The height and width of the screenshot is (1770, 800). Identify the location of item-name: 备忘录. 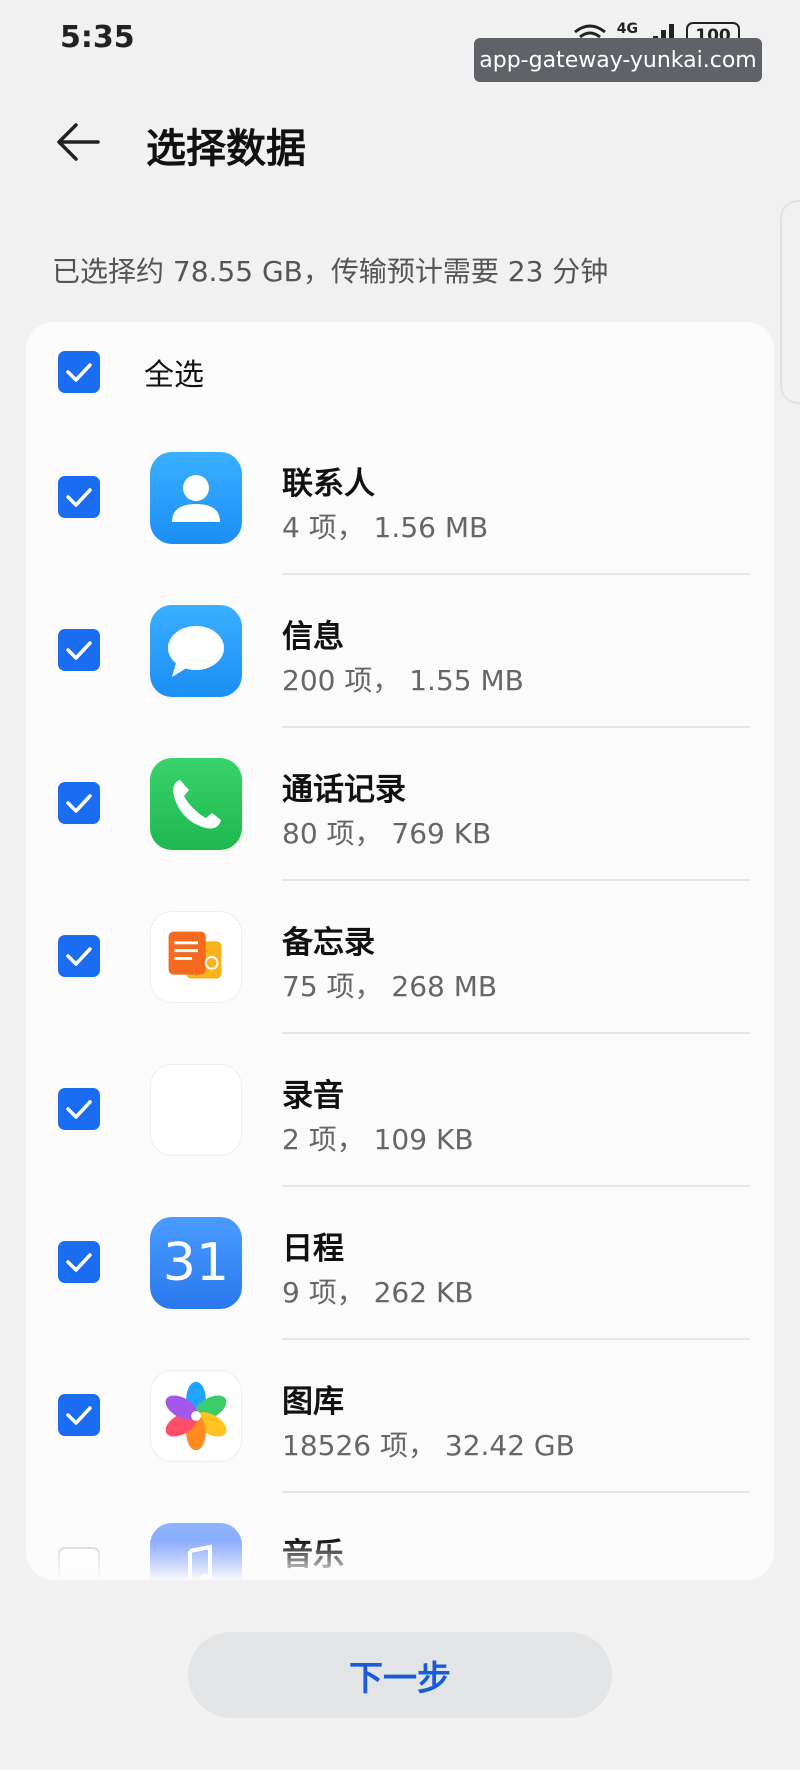
(328, 943).